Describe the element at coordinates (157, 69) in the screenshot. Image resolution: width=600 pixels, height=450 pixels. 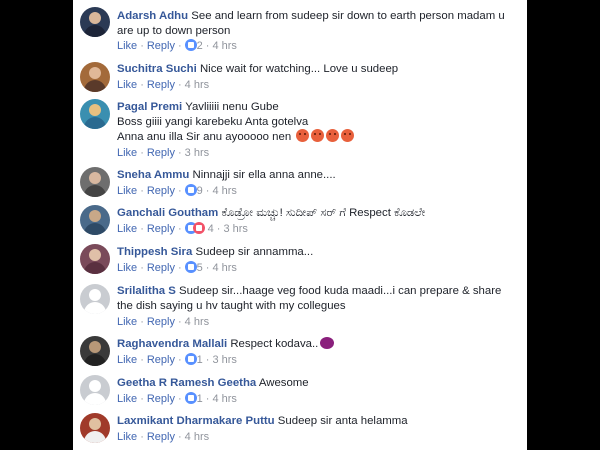
I see `commenter-name: Suchitra Suchi` at that location.